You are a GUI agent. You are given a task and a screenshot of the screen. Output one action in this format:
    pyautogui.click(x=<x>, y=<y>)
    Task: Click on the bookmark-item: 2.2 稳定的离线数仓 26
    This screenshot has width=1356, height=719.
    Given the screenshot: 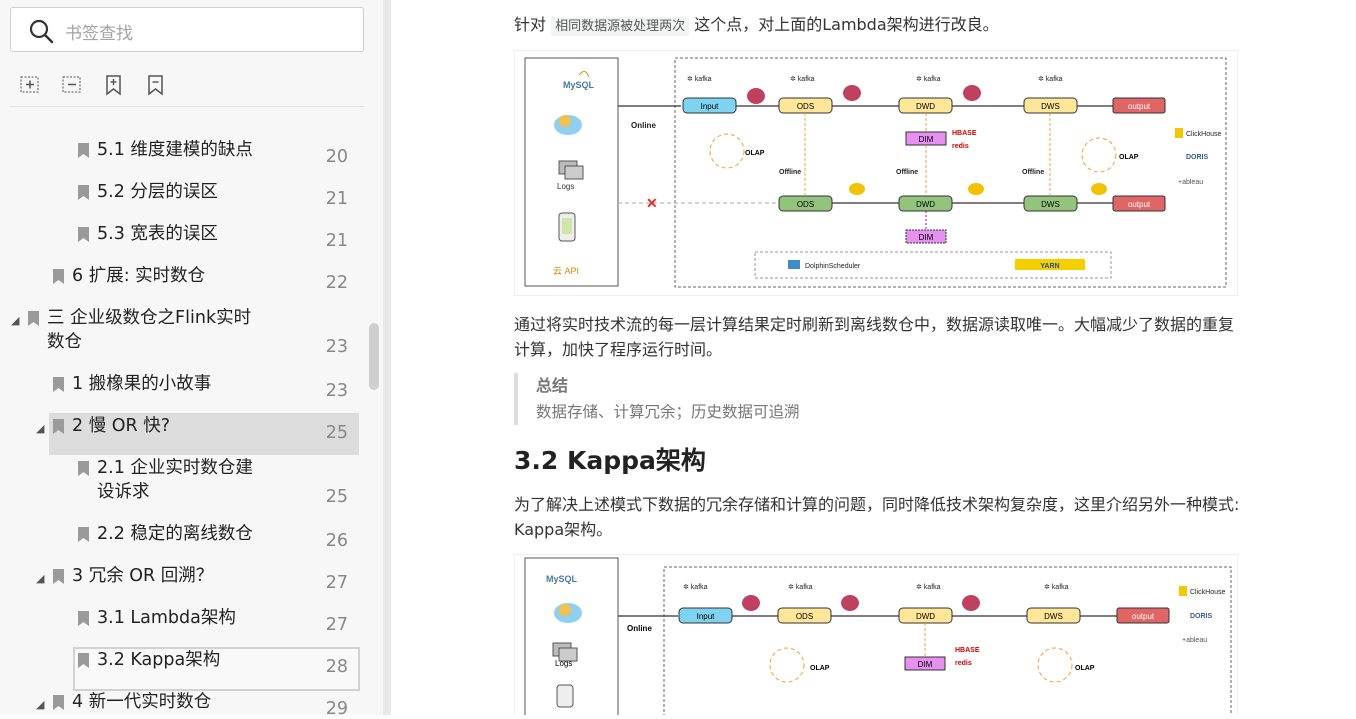 What is the action you would take?
    pyautogui.click(x=185, y=530)
    